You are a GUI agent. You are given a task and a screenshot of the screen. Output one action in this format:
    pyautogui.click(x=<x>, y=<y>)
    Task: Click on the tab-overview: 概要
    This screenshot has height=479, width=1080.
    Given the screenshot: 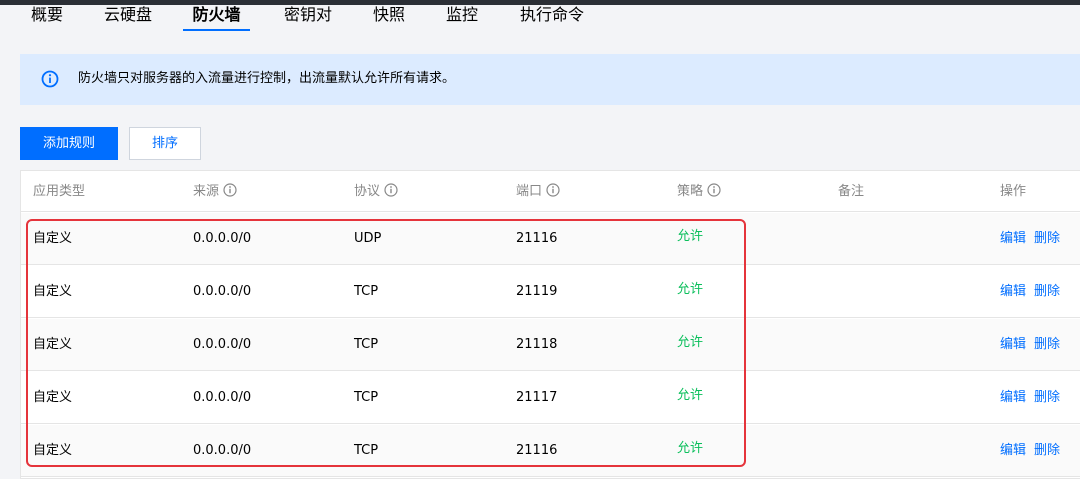 What is the action you would take?
    pyautogui.click(x=47, y=18)
    